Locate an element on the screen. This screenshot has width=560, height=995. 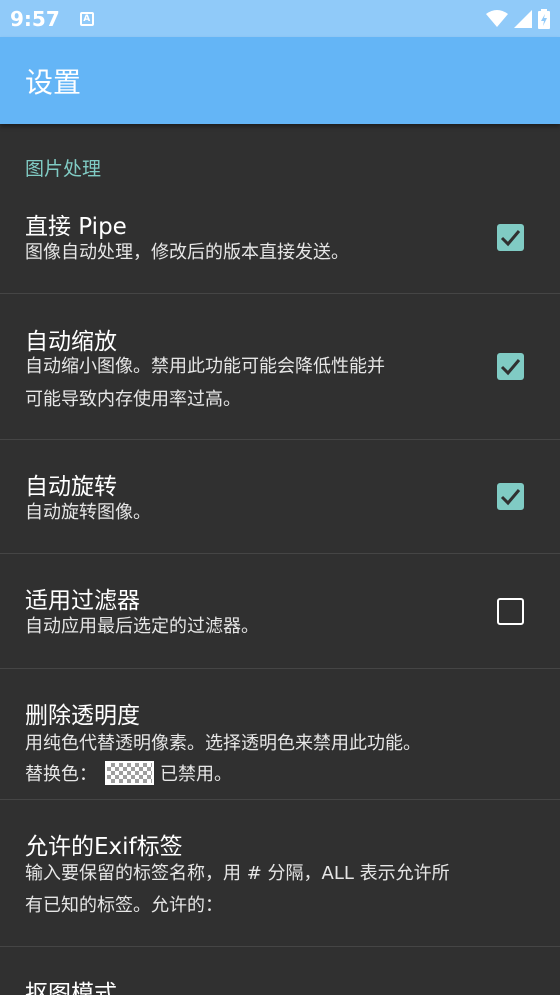
a-notification-icon: A is located at coordinates (86, 18).